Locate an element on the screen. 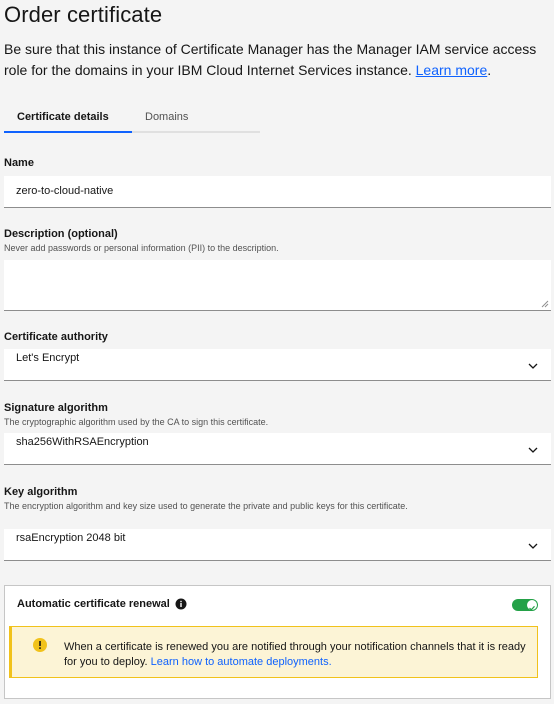  checkmark-icon is located at coordinates (532, 608).